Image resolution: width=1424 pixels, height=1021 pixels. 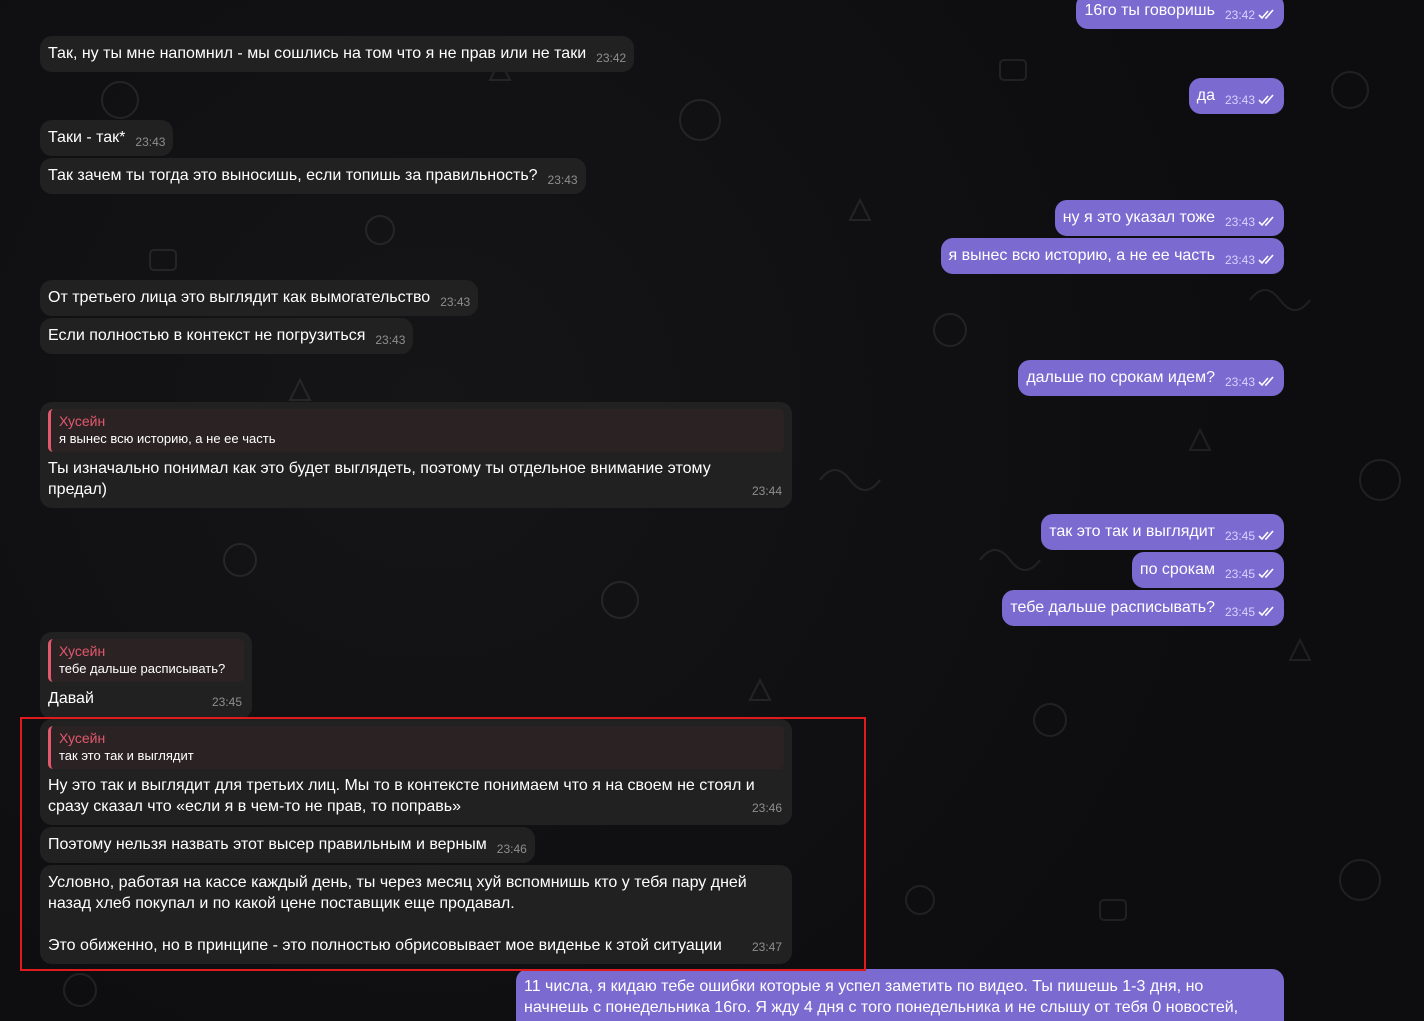 I want to click on message-text: я вынес всю историю, а не ее часть, so click(x=1081, y=255).